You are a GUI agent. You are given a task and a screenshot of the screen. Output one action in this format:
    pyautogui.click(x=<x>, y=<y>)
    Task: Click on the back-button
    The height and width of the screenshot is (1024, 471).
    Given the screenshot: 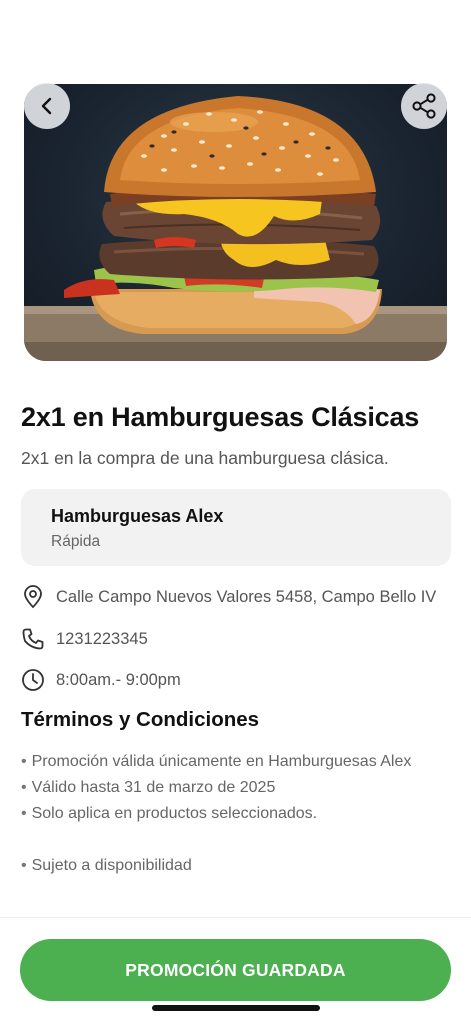 What is the action you would take?
    pyautogui.click(x=47, y=106)
    